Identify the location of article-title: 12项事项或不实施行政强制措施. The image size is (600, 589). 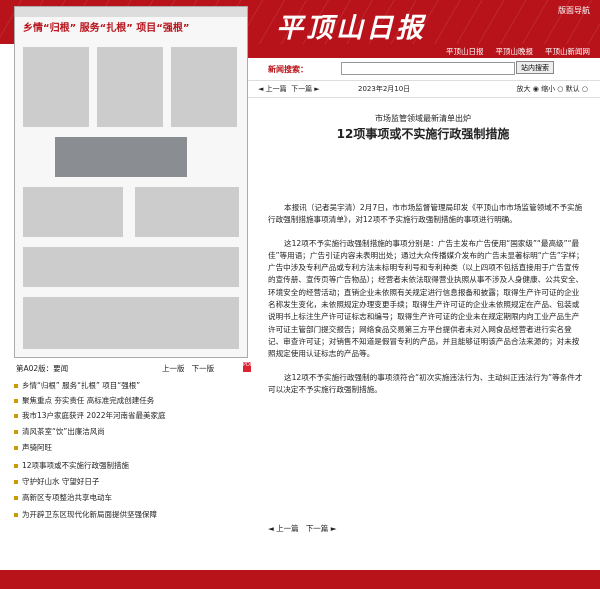
(423, 134).